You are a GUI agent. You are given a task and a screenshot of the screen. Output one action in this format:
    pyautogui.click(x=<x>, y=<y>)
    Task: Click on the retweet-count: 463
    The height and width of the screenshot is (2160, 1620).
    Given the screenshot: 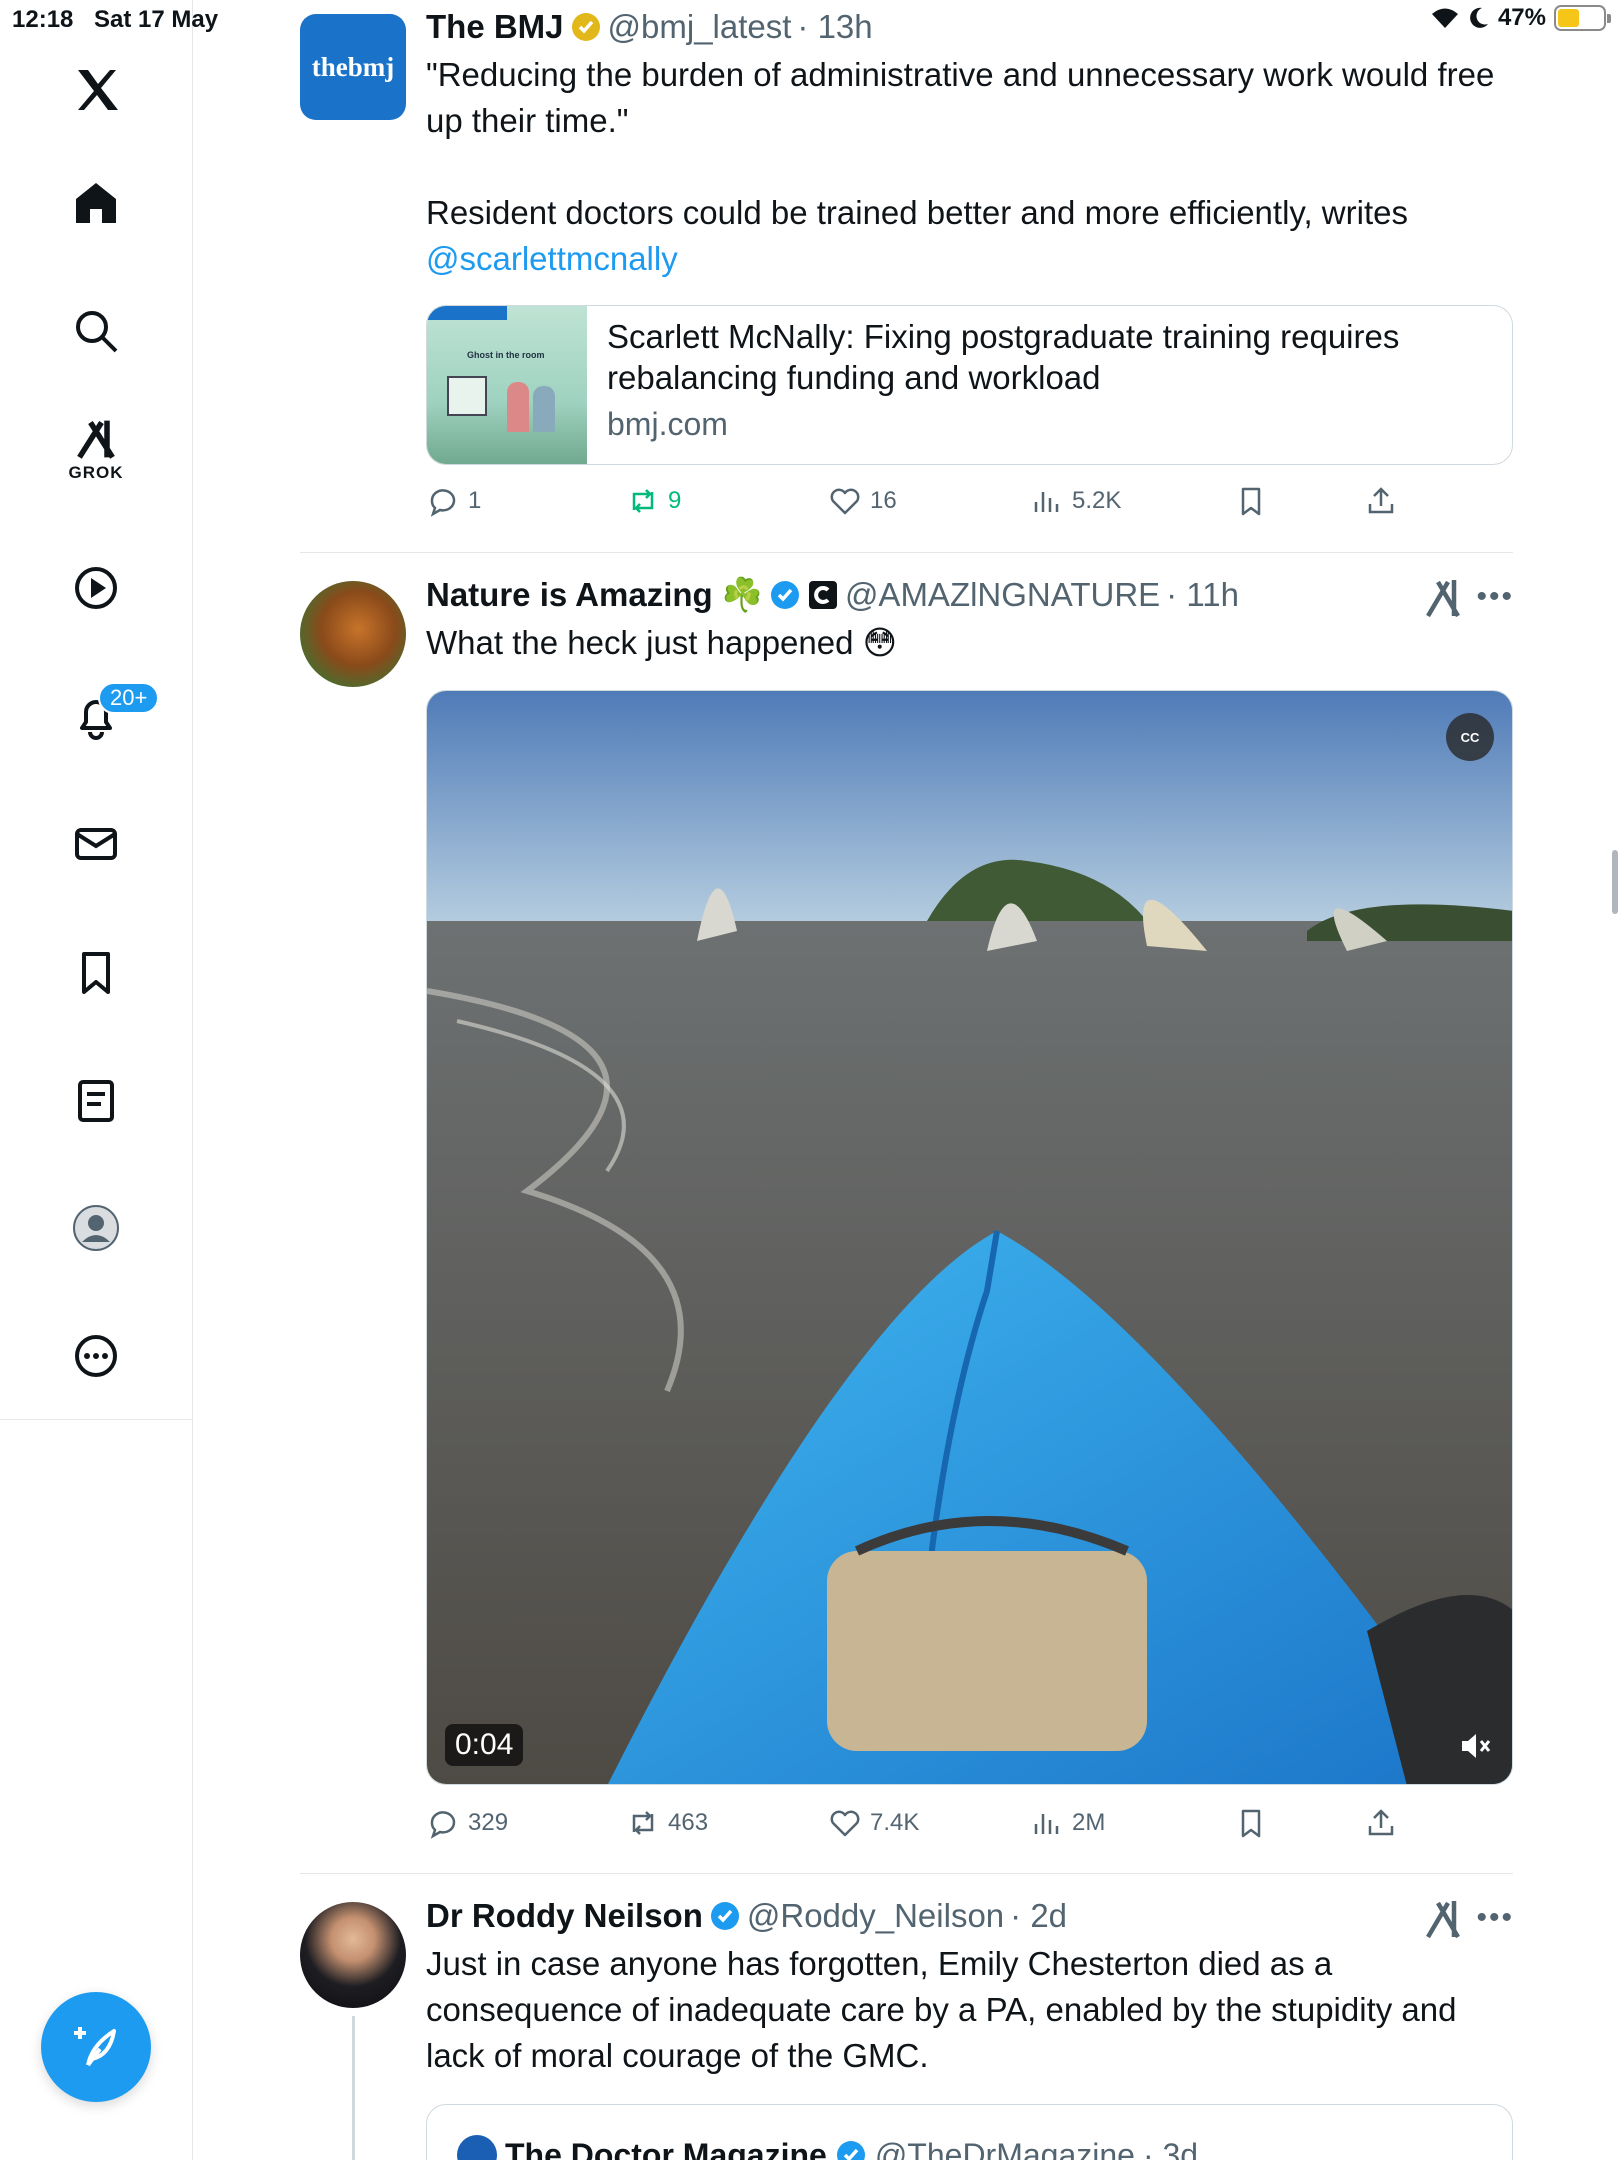 What is the action you would take?
    pyautogui.click(x=688, y=1822)
    